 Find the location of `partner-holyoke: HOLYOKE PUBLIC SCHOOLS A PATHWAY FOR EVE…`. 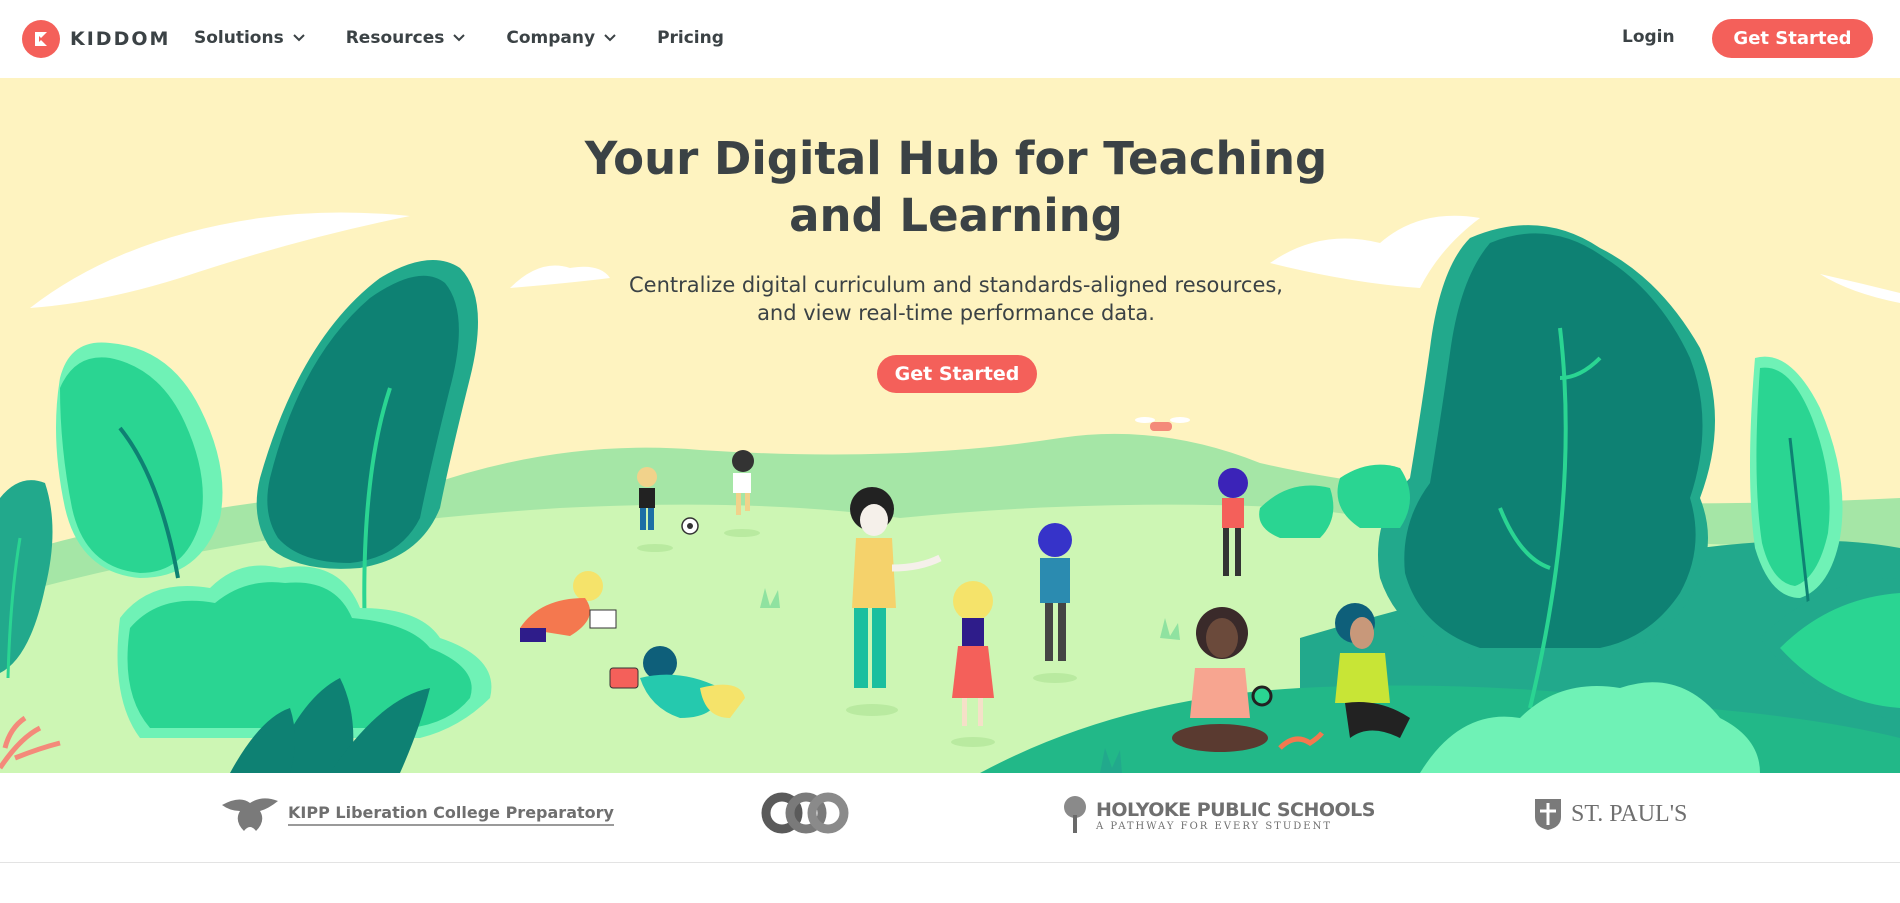

partner-holyoke: HOLYOKE PUBLIC SCHOOLS A PATHWAY FOR EVE… is located at coordinates (1218, 815).